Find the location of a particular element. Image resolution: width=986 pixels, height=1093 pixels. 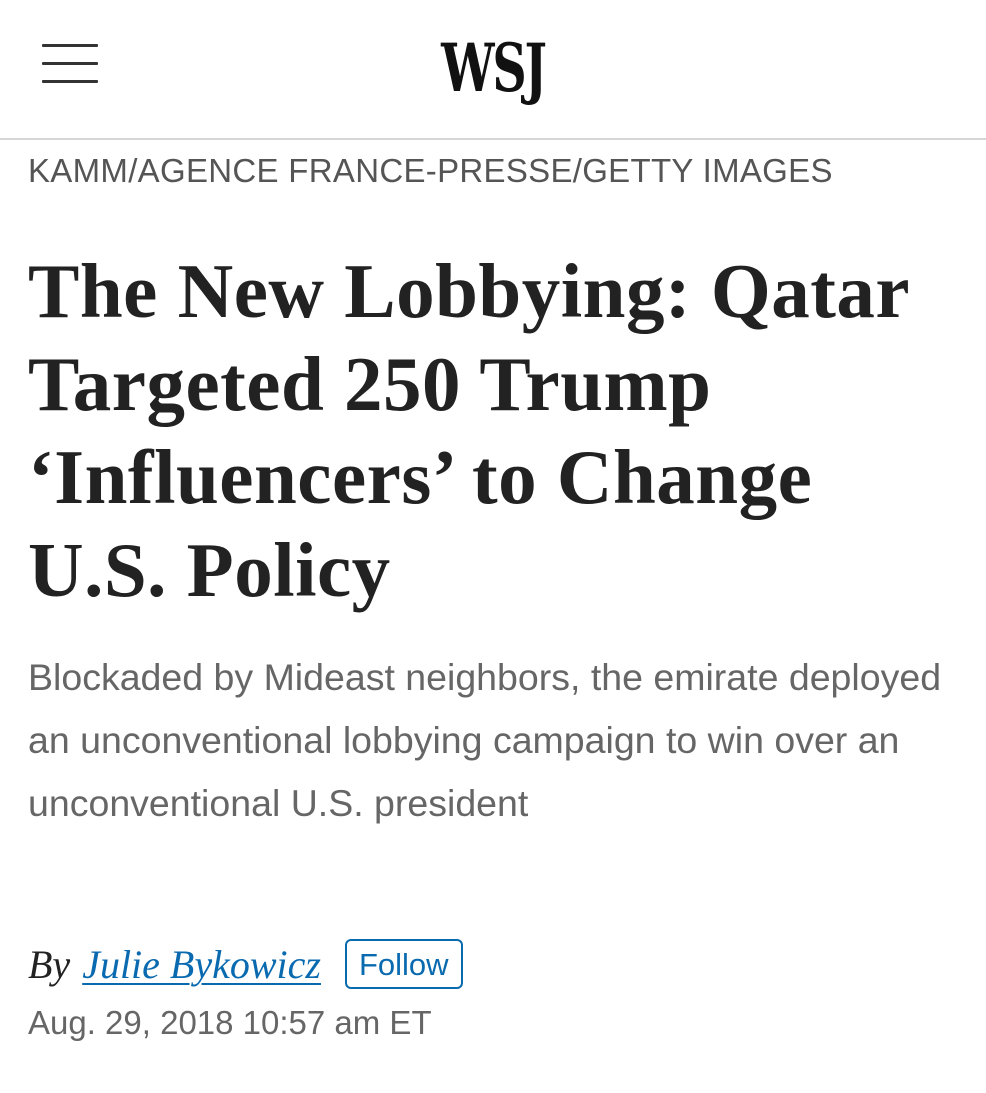

hamburger-menu-icon is located at coordinates (69, 65).